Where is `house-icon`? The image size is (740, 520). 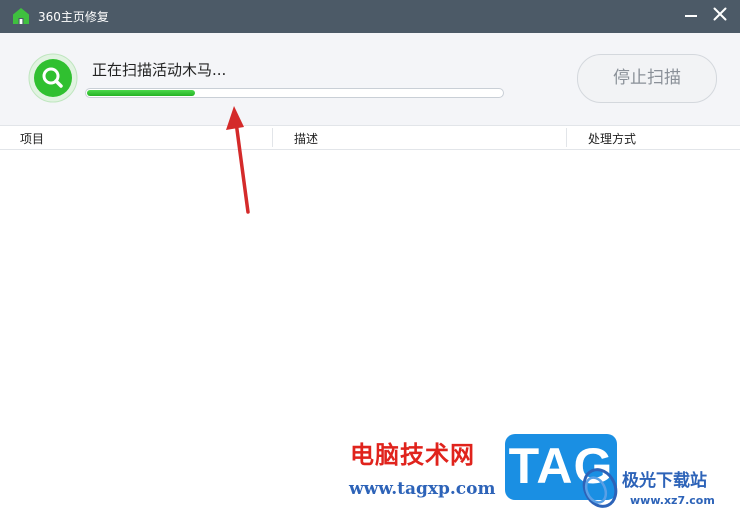
house-icon is located at coordinates (21, 16).